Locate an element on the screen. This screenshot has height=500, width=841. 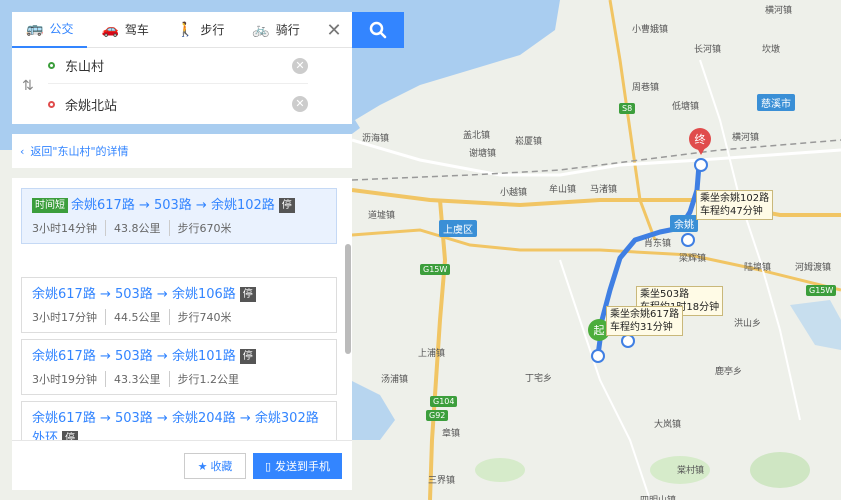
mode-walk: 🚶 步行 is located at coordinates (200, 30).